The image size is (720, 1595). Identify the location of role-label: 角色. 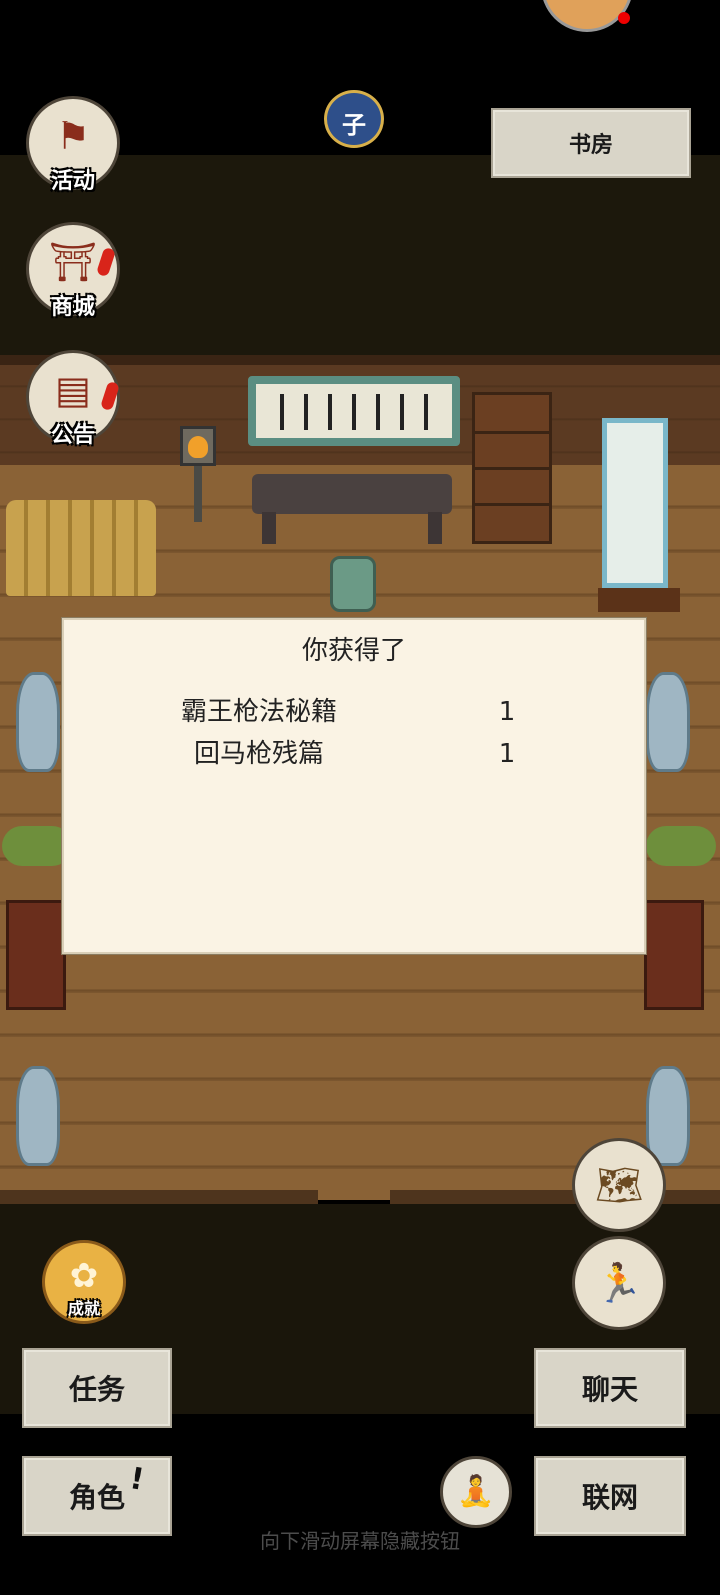
(96, 1497).